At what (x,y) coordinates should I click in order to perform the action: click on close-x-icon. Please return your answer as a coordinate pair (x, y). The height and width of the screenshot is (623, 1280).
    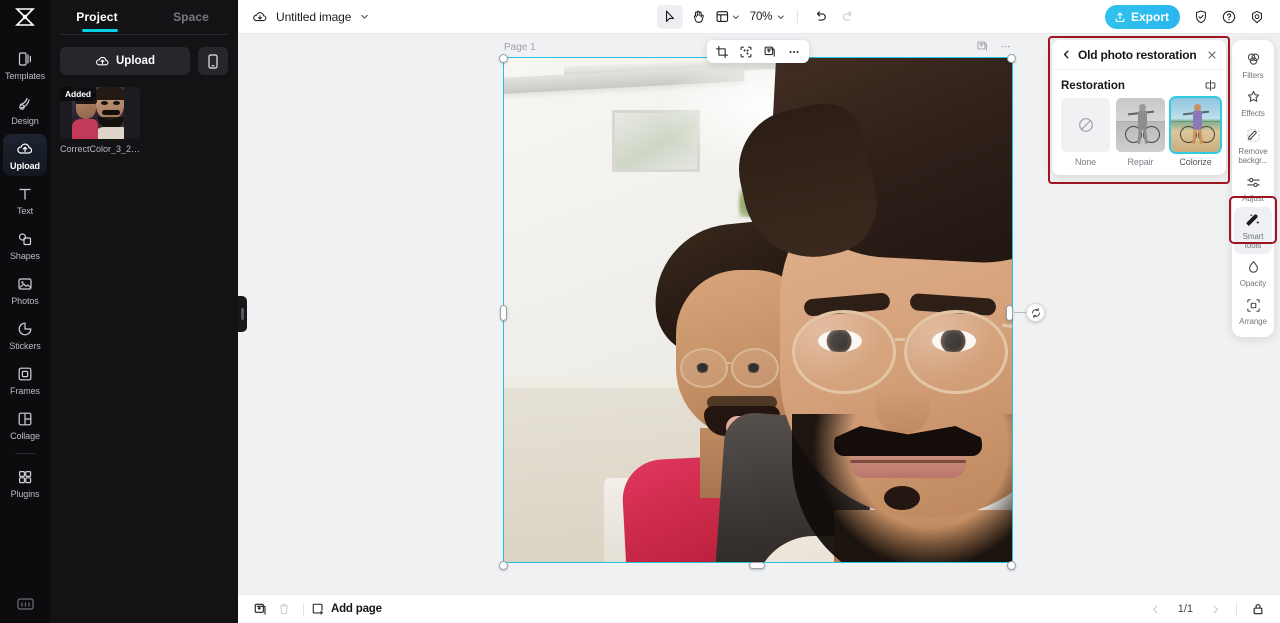
    Looking at the image, I should click on (1212, 55).